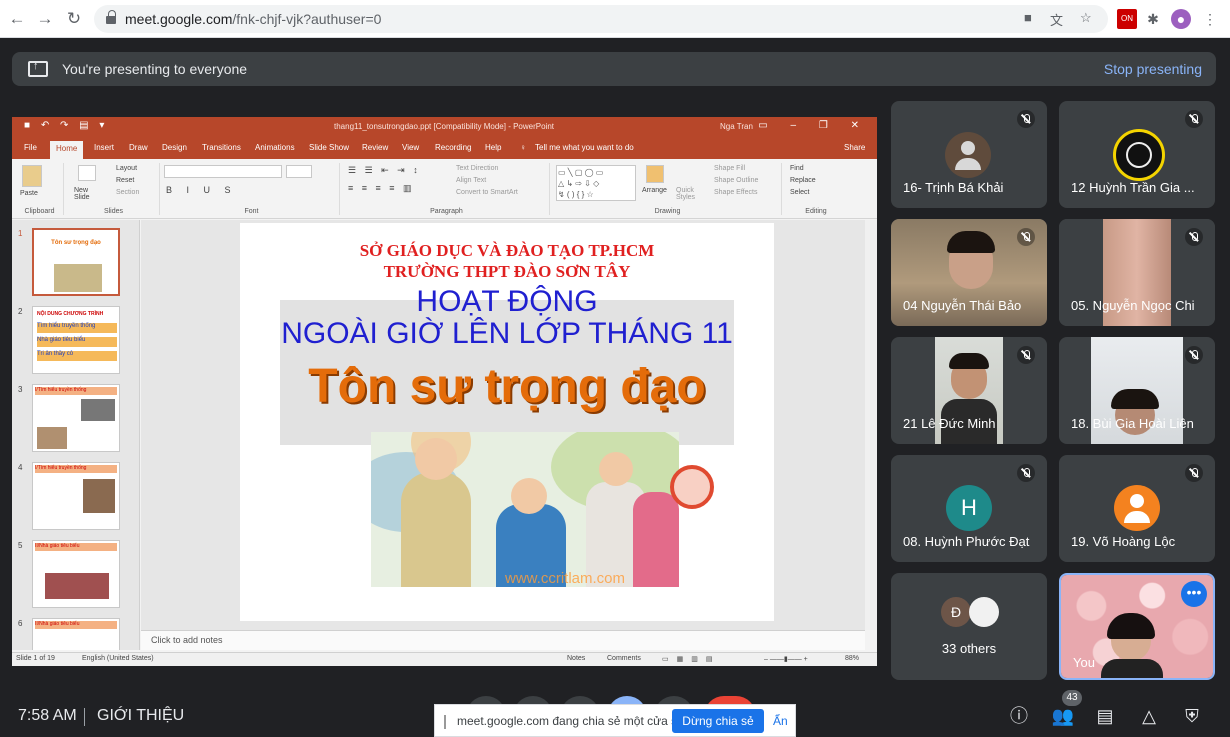 This screenshot has height=737, width=1230. I want to click on people-icon: 👥, so click(1063, 716).